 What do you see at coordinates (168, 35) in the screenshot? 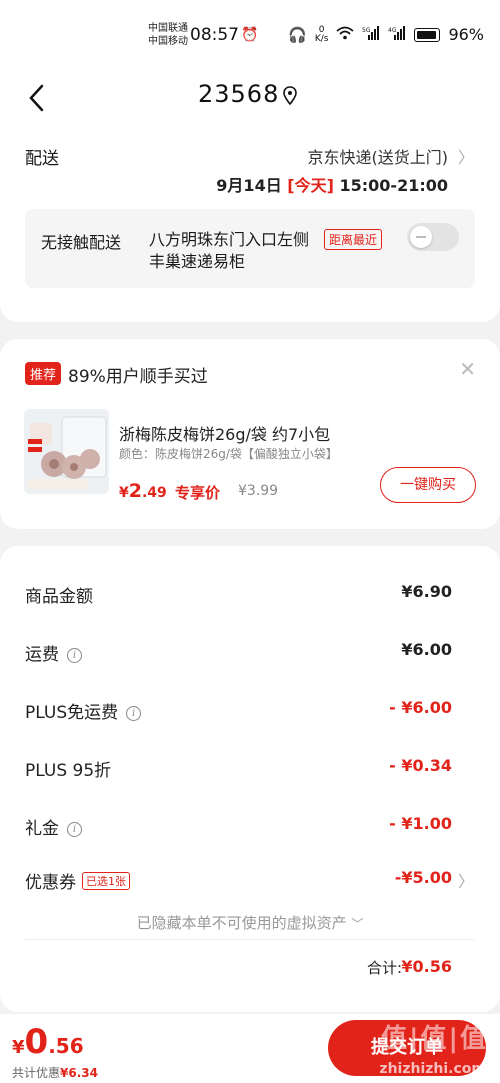
I see `carrier-info: 中国联通 中国移动` at bounding box center [168, 35].